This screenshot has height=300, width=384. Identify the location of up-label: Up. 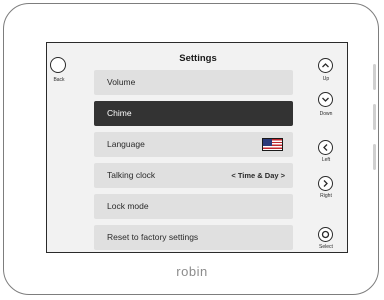
(326, 79).